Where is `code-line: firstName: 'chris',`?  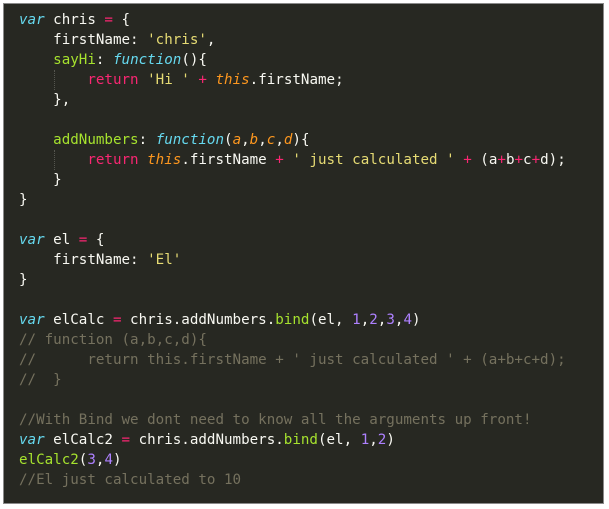 code-line: firstName: 'chris', is located at coordinates (292, 40).